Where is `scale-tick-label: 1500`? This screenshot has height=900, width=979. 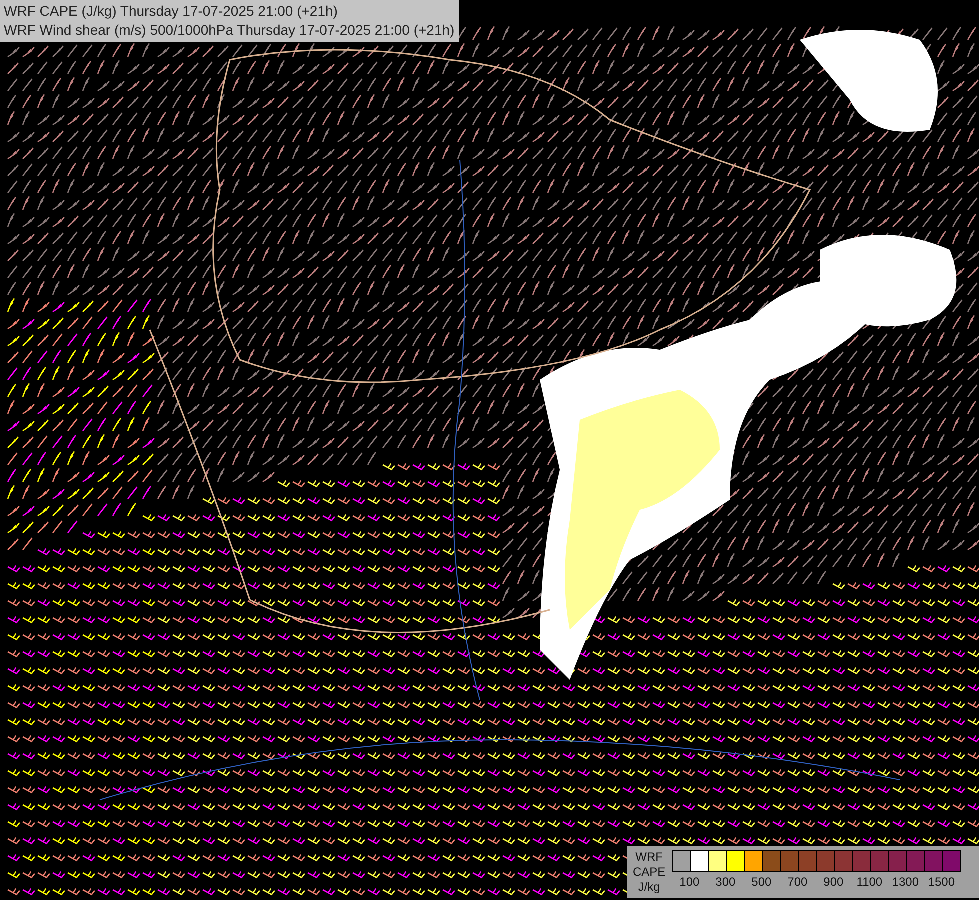 scale-tick-label: 1500 is located at coordinates (941, 882).